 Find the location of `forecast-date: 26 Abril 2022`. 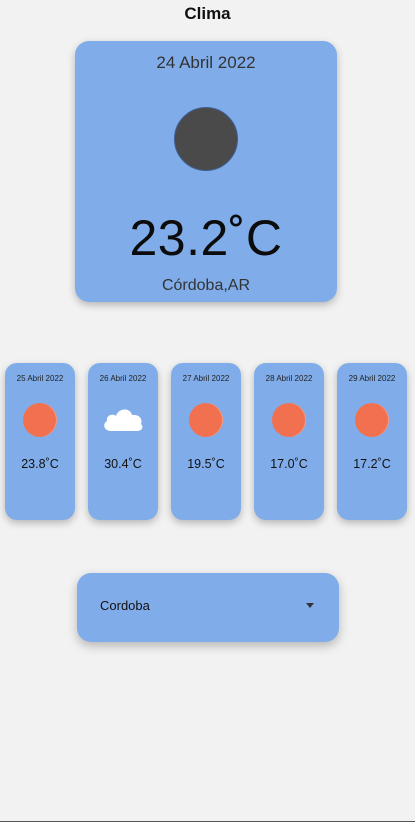

forecast-date: 26 Abril 2022 is located at coordinates (123, 378).